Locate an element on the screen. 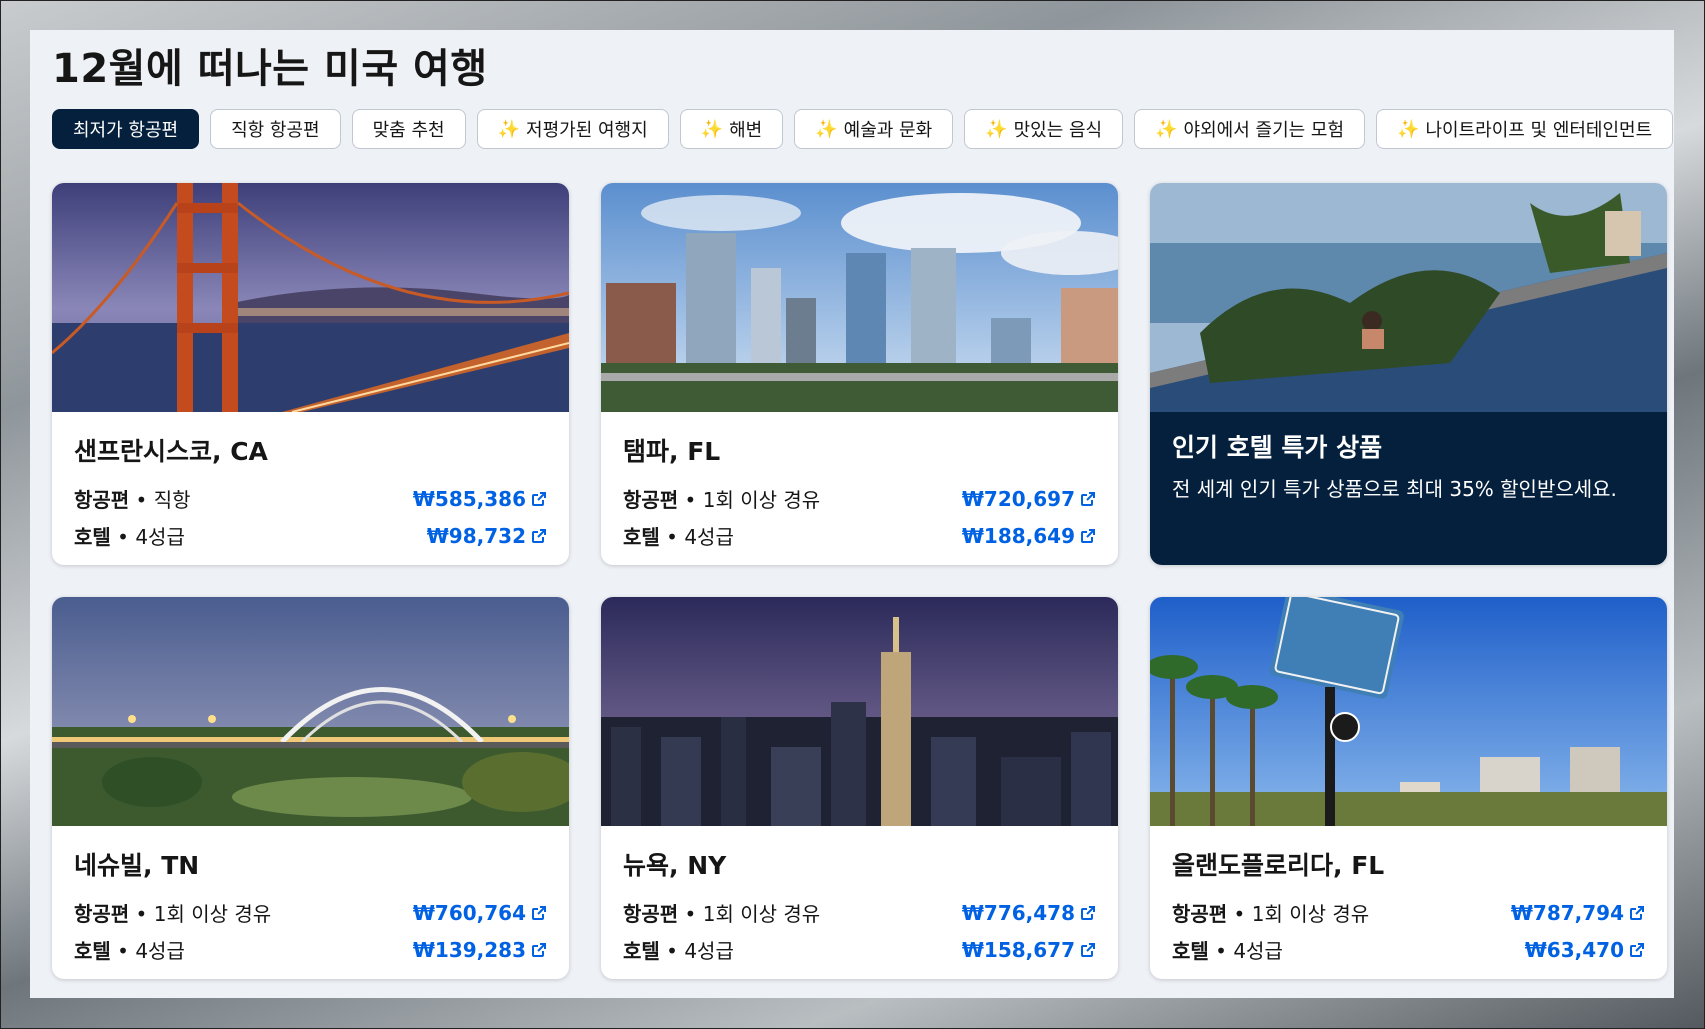 Image resolution: width=1705 pixels, height=1029 pixels. chip-label: 예술과 문화 is located at coordinates (888, 130).